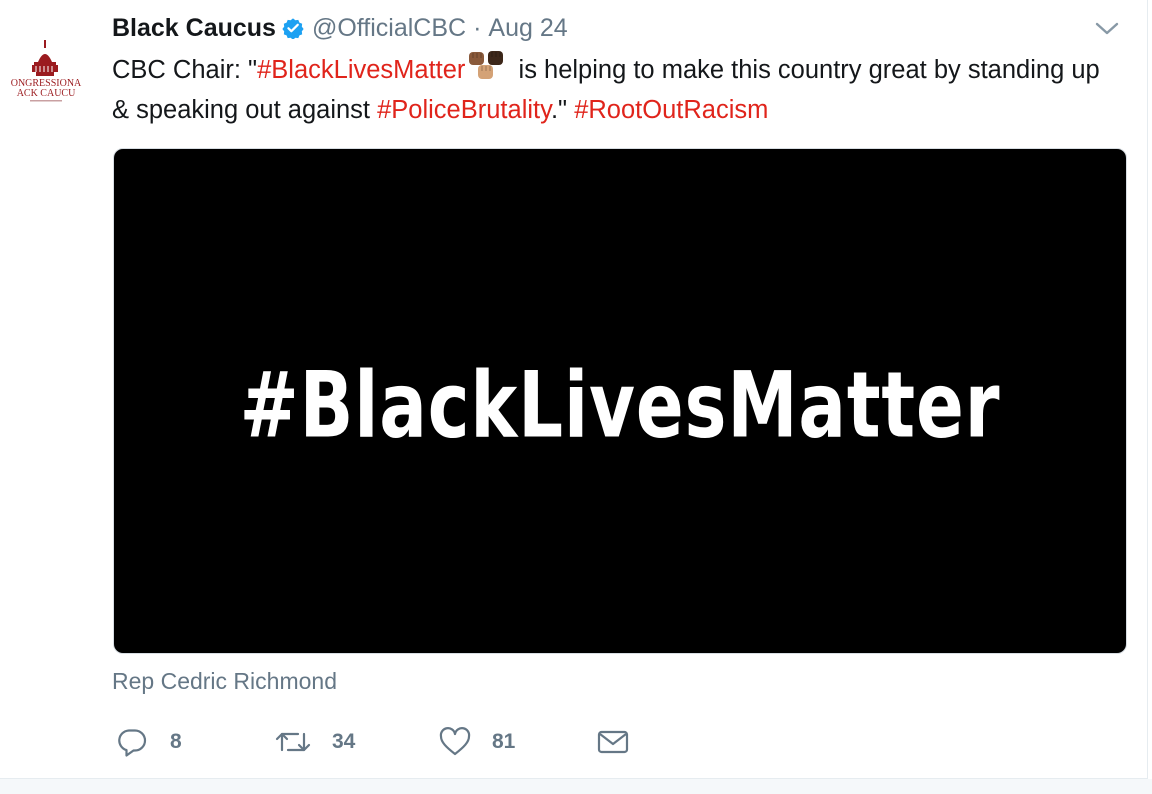 The image size is (1152, 794). Describe the element at coordinates (293, 742) in the screenshot. I see `retweet-icon` at that location.